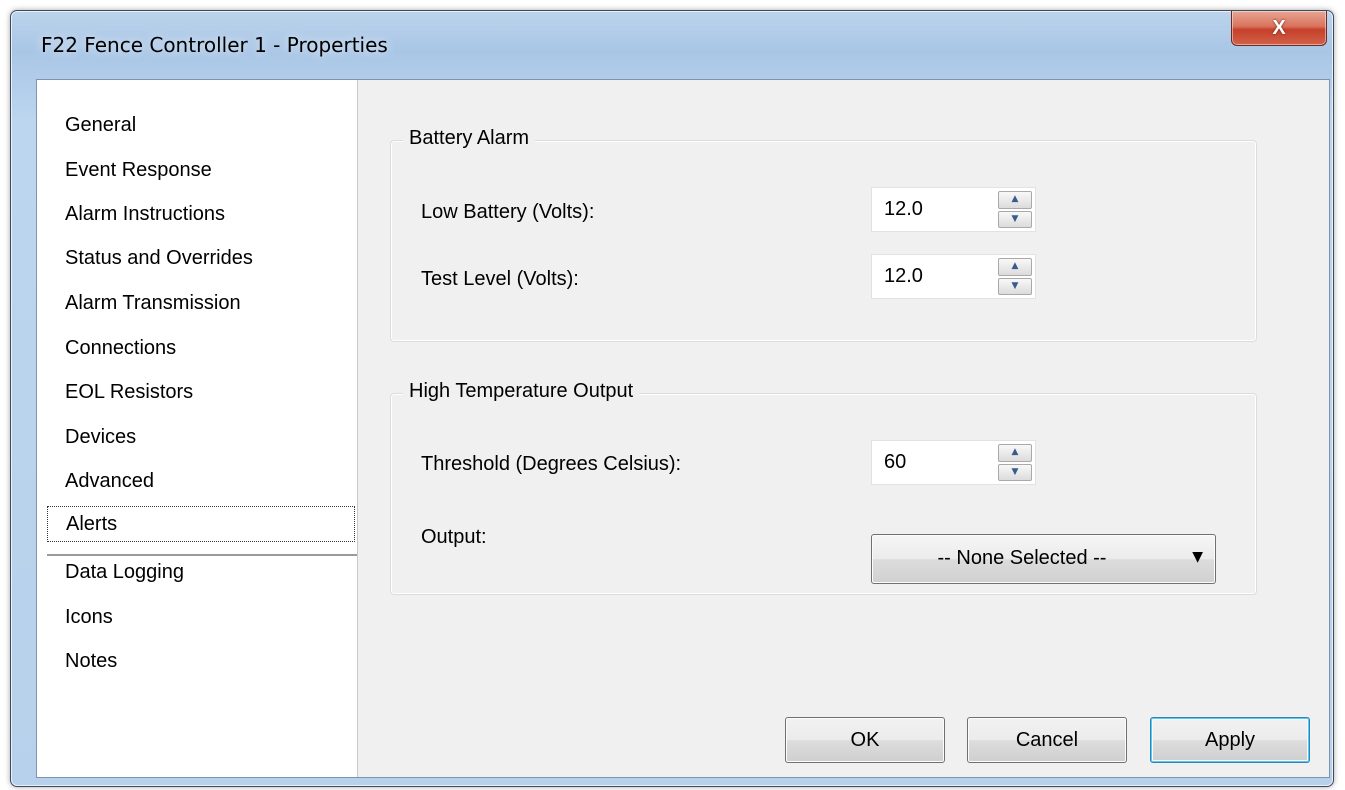  I want to click on cancel-button: Cancel, so click(1047, 740).